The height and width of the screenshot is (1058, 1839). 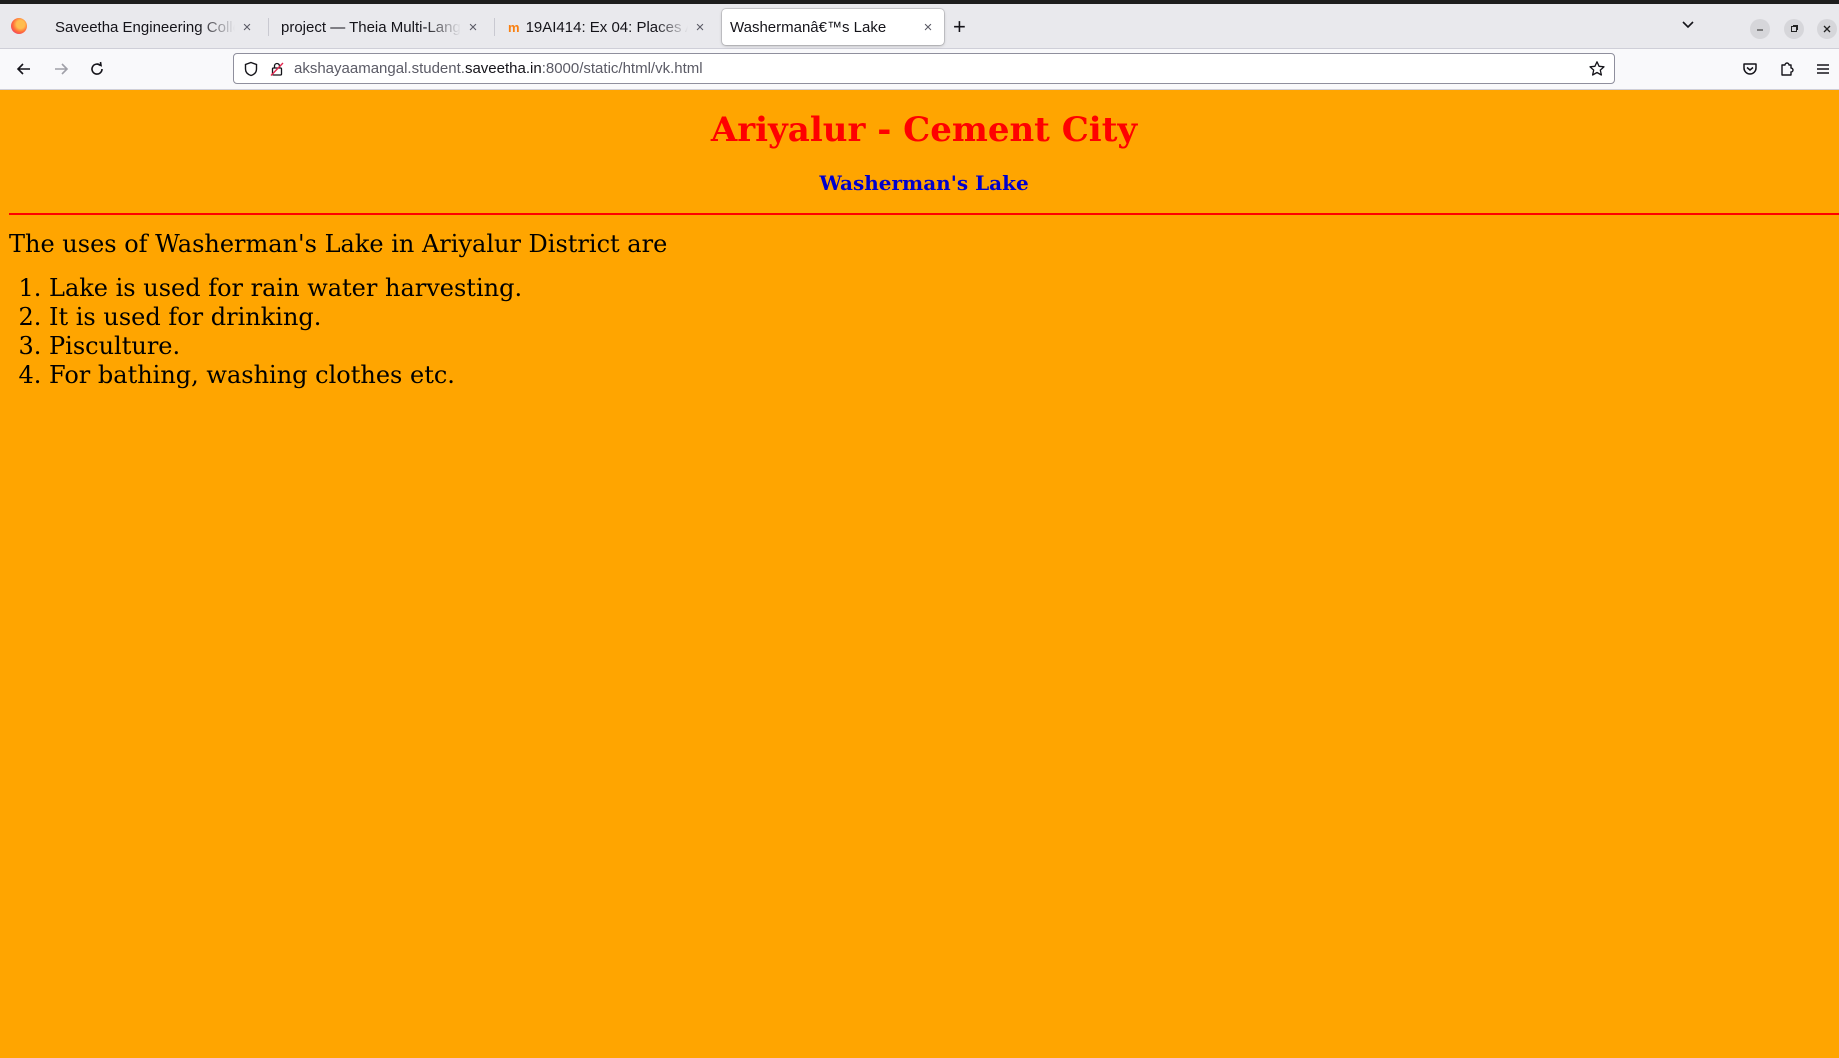 I want to click on reload-icon, so click(x=97, y=69).